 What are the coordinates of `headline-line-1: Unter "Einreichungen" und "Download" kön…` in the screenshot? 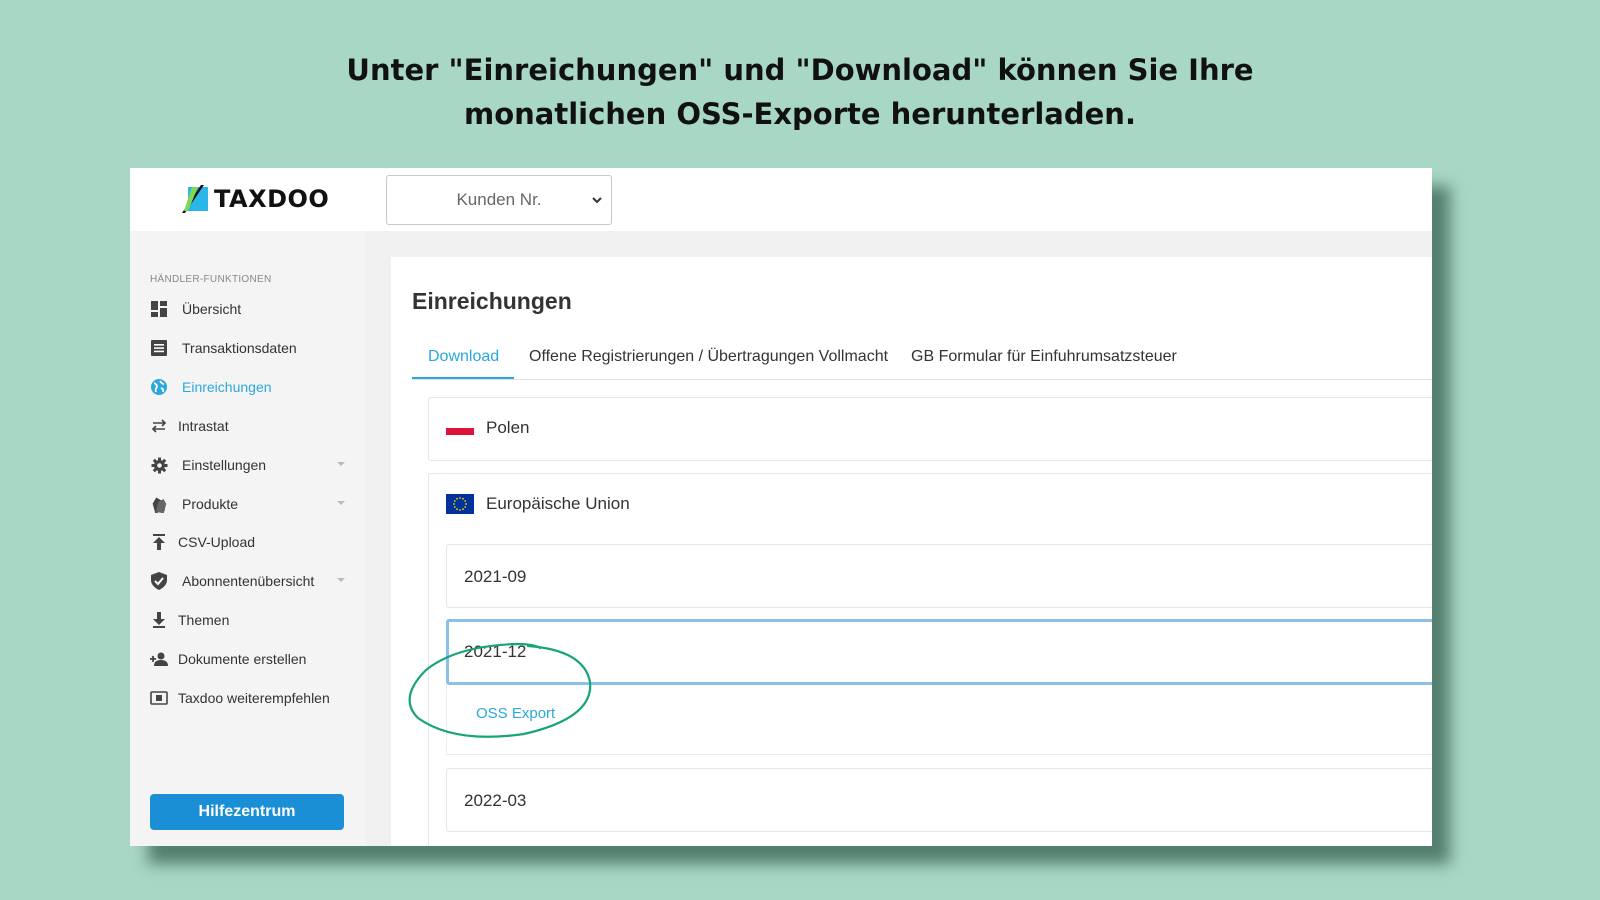 It's located at (800, 70).